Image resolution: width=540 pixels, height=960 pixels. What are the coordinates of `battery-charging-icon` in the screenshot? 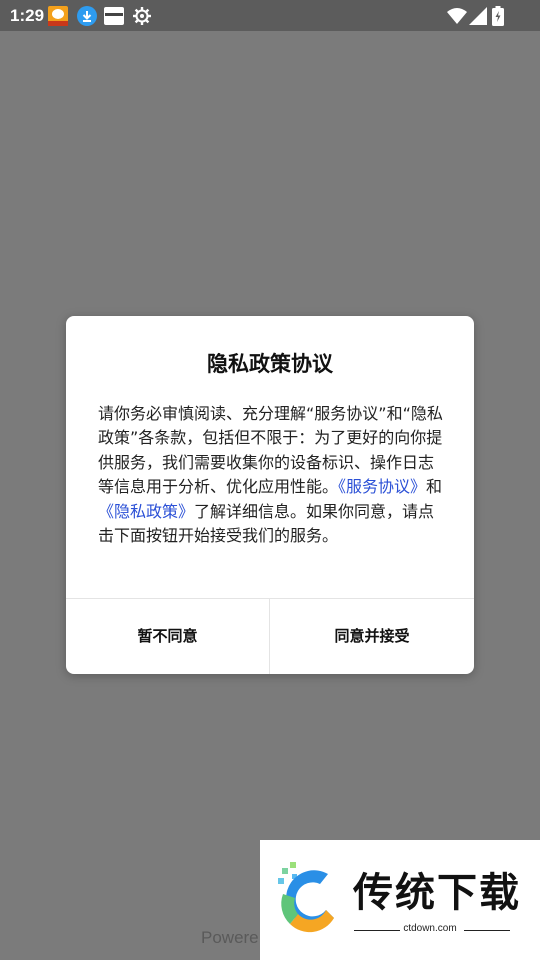 It's located at (498, 16).